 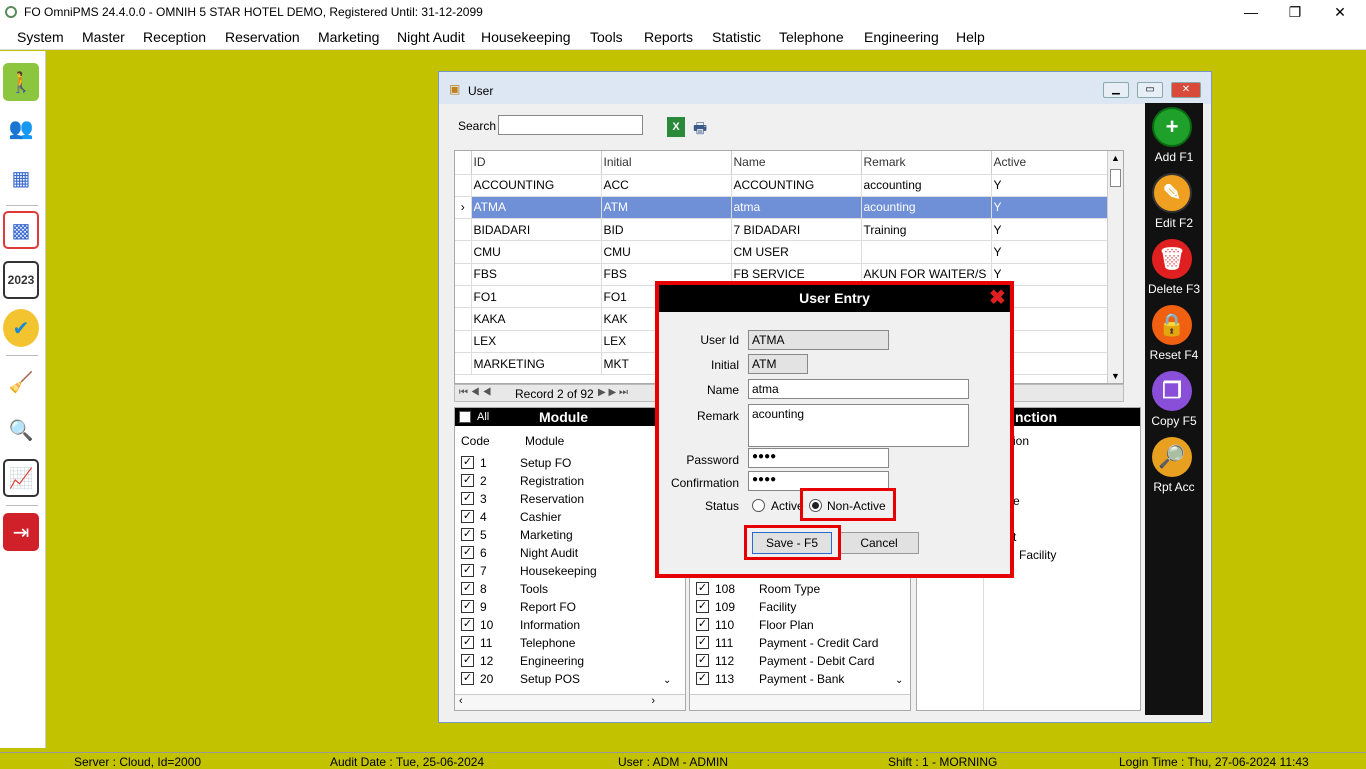 What do you see at coordinates (1340, 12) in the screenshot?
I see `close-icon: ✕` at bounding box center [1340, 12].